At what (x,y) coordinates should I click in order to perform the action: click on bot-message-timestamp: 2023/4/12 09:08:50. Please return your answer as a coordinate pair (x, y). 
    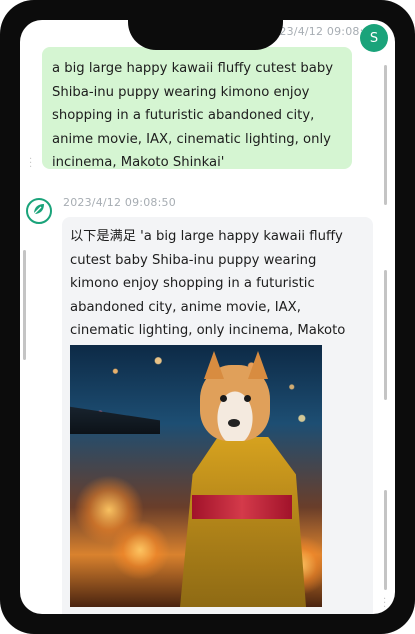
    Looking at the image, I should click on (119, 202).